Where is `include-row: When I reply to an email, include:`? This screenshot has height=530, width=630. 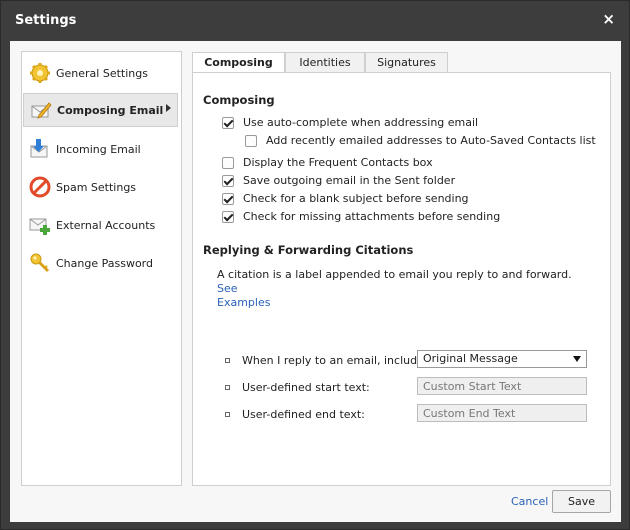 include-row: When I reply to an email, include: is located at coordinates (326, 360).